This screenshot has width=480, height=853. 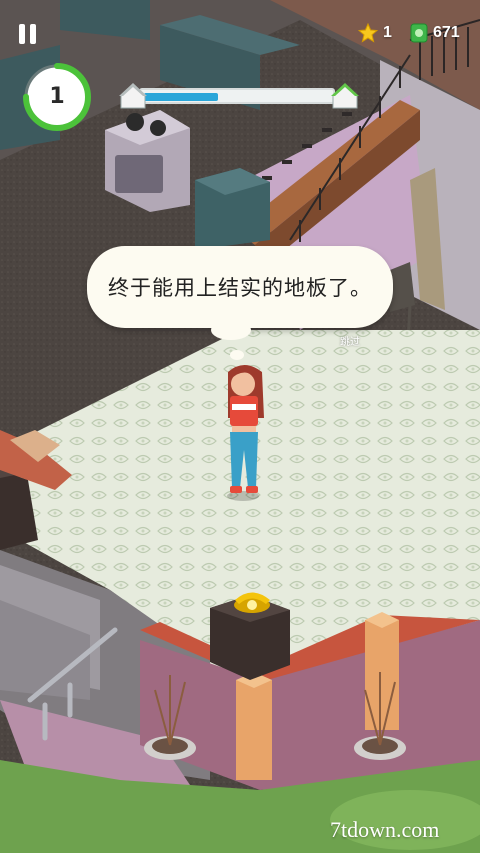 I want to click on pause-icon, so click(x=22, y=34).